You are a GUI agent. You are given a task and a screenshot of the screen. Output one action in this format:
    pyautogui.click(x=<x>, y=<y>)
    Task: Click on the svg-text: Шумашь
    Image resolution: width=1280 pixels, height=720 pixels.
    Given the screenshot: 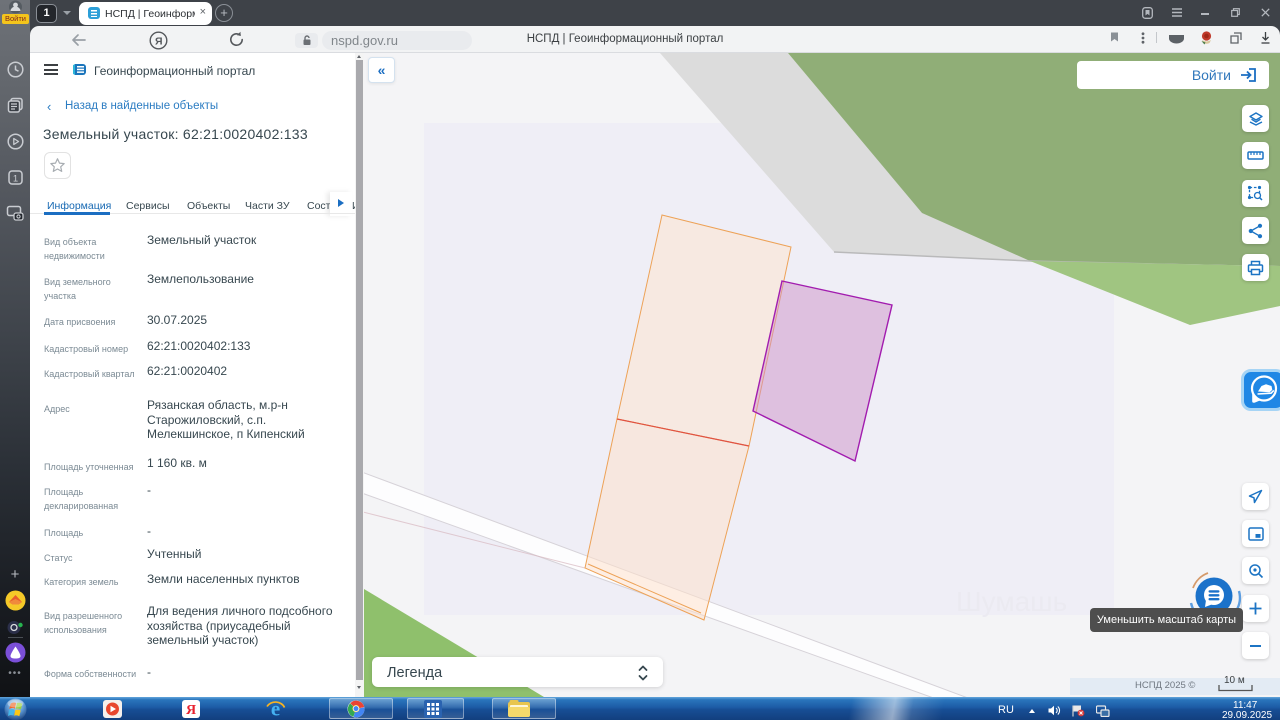 What is the action you would take?
    pyautogui.click(x=1011, y=601)
    